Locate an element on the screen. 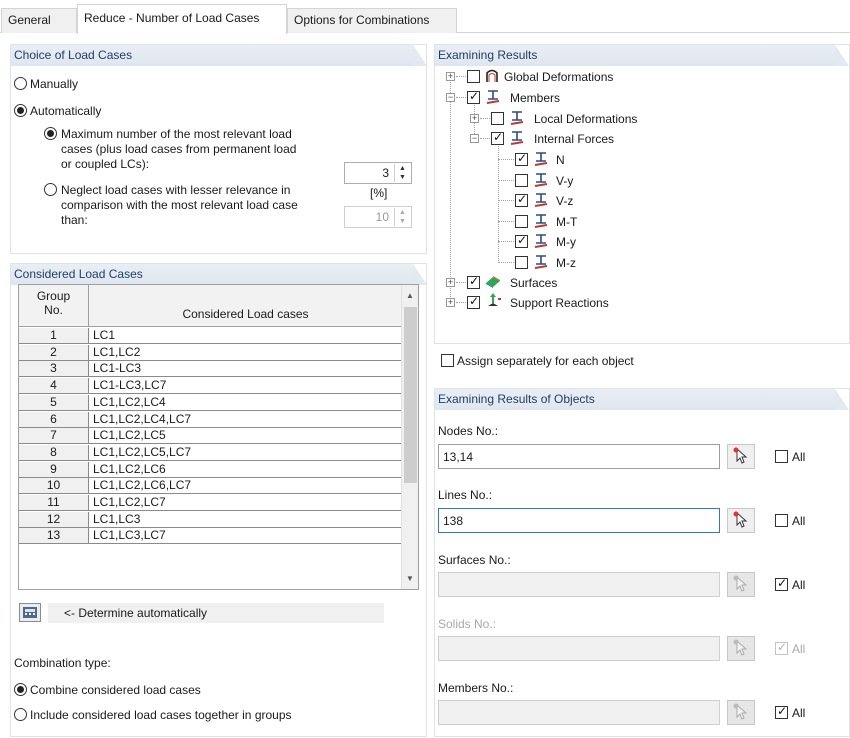  collapse-internal-forces-icon: − is located at coordinates (474, 138).